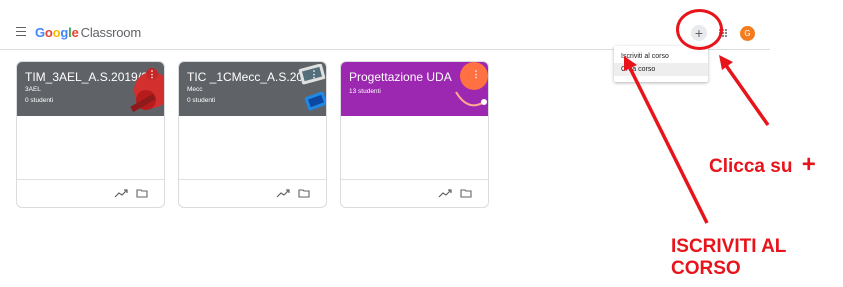 The image size is (843, 287). I want to click on avatar: G, so click(747, 33).